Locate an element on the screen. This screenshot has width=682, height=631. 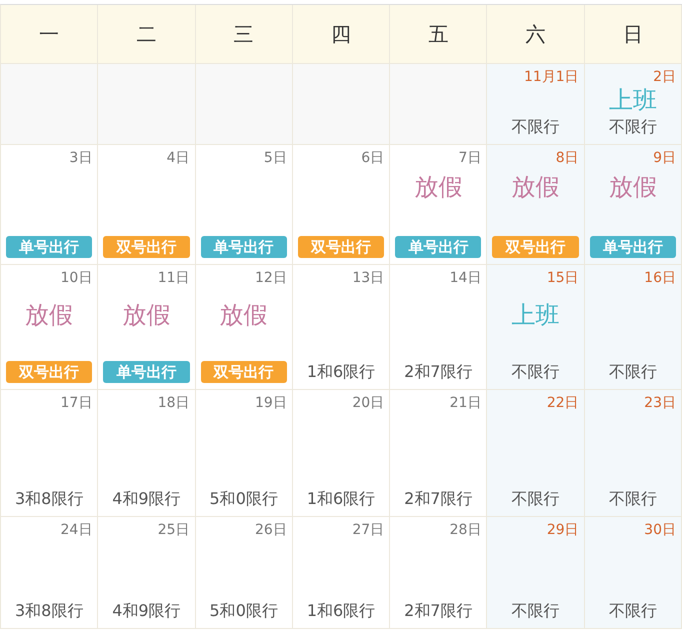
weekday-header: 三 is located at coordinates (244, 34).